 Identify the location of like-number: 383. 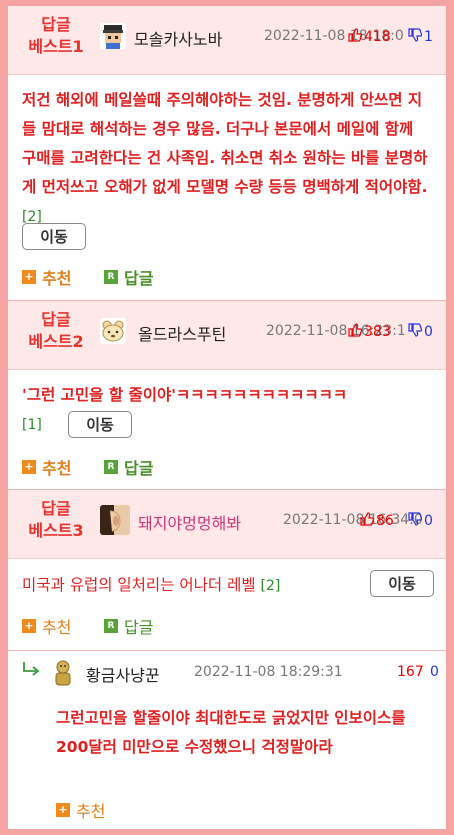
(377, 332).